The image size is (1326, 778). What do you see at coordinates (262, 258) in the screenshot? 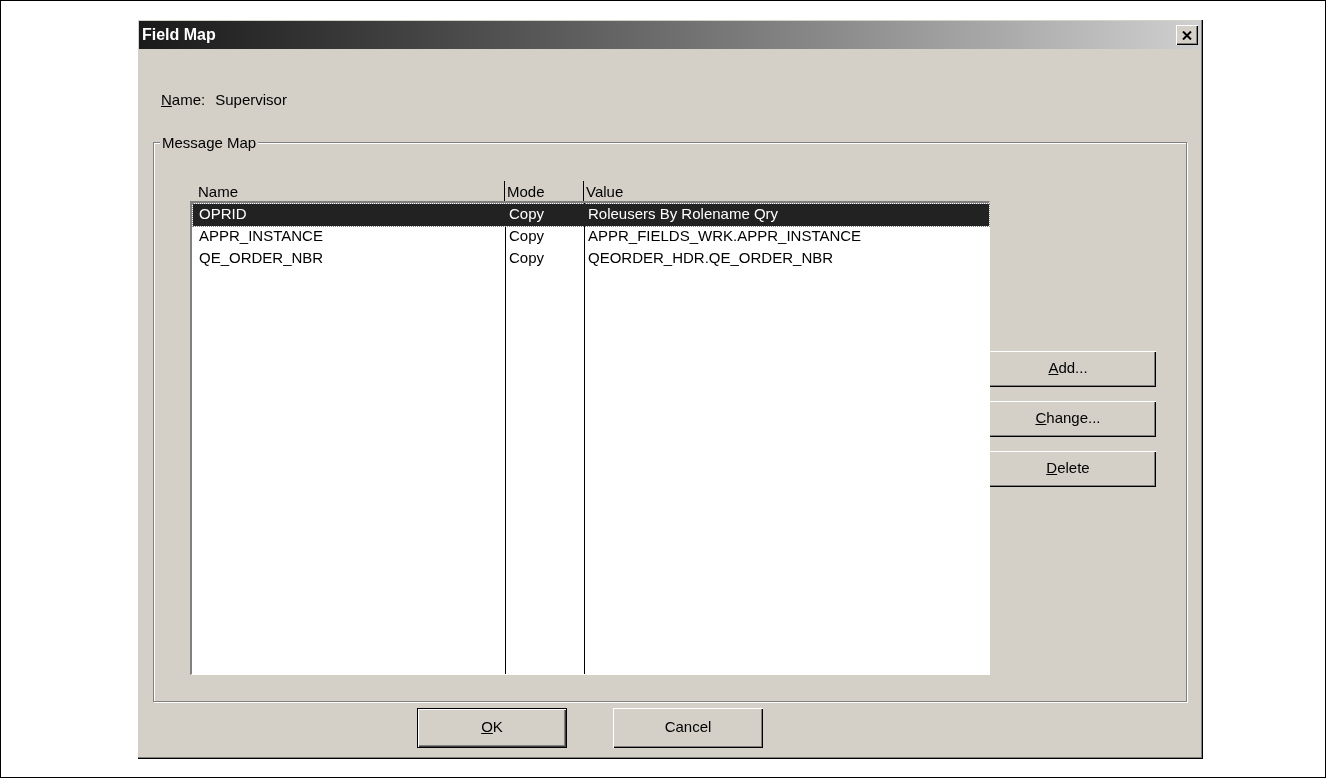
I see `table-cell-text: QE_ORDER_NBR` at bounding box center [262, 258].